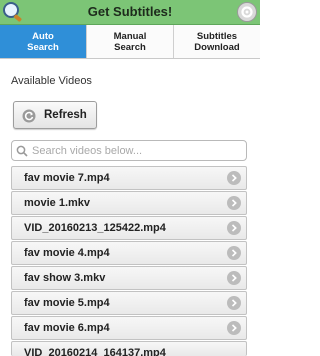 This screenshot has height=356, width=320. What do you see at coordinates (129, 278) in the screenshot?
I see `video-item: fav show 3.mkv` at bounding box center [129, 278].